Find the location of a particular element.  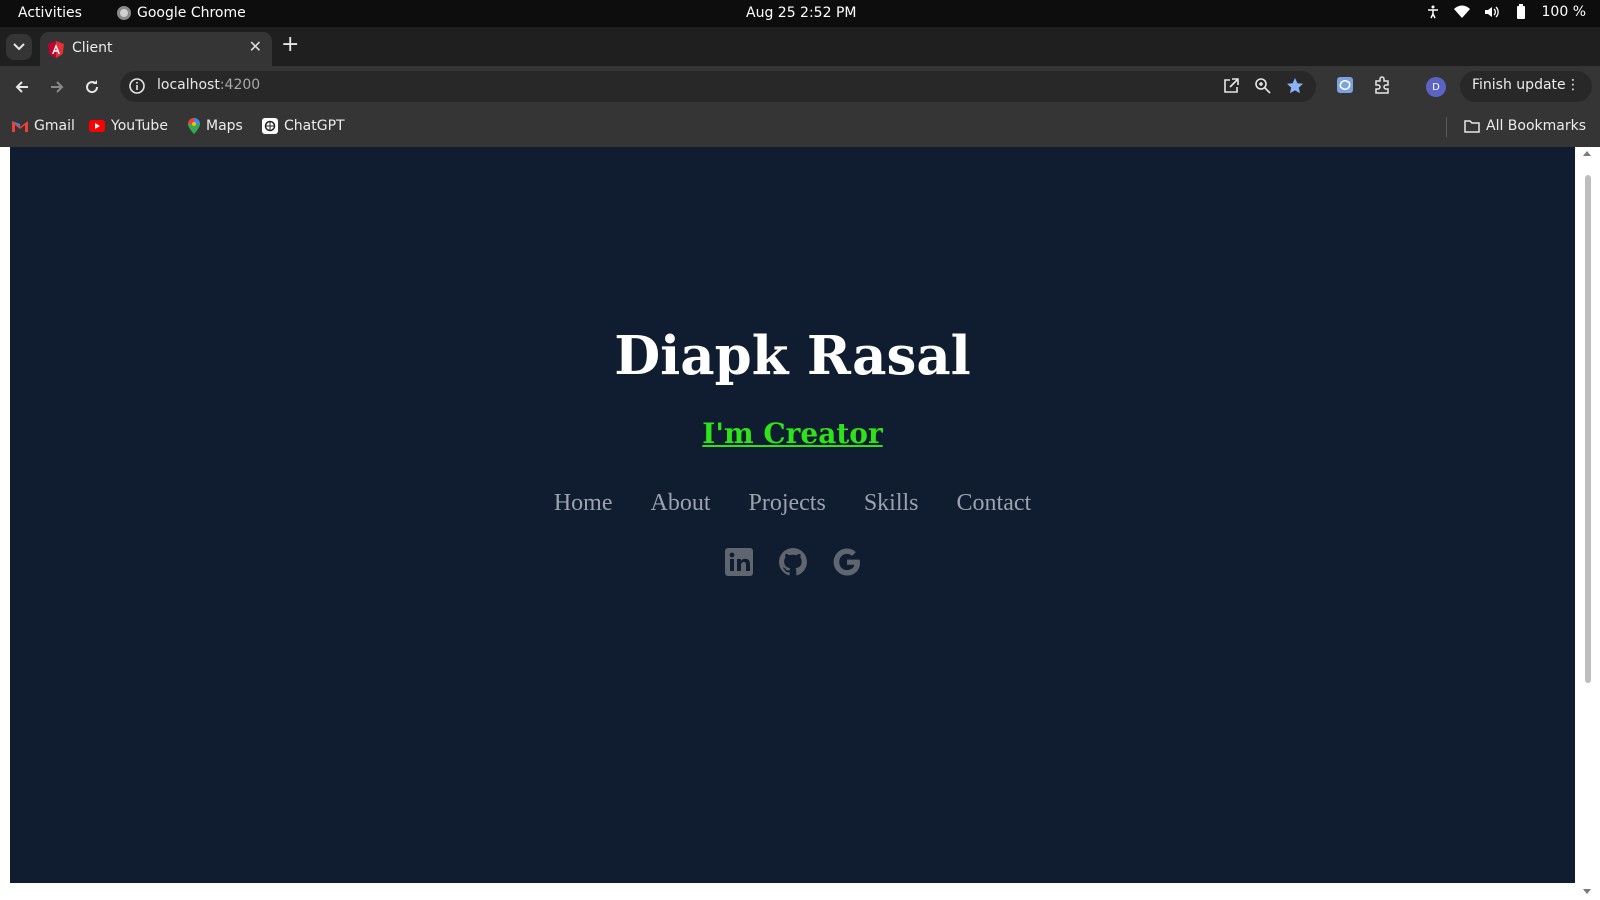

youtube-icon is located at coordinates (97, 126).